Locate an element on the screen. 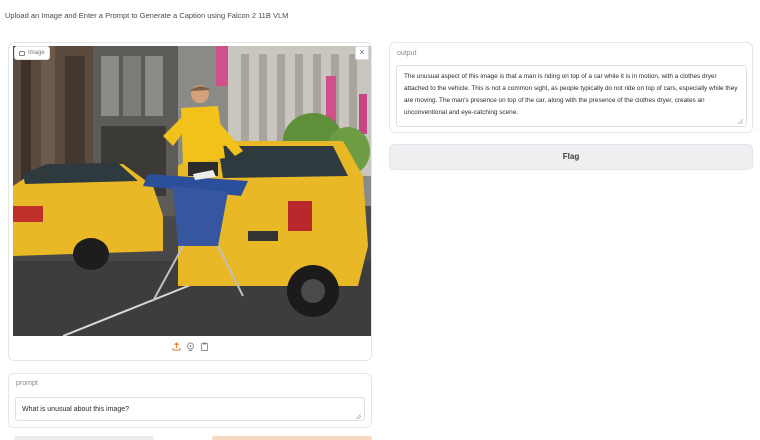 The height and width of the screenshot is (440, 760). prompt-resize-handle is located at coordinates (358, 416).